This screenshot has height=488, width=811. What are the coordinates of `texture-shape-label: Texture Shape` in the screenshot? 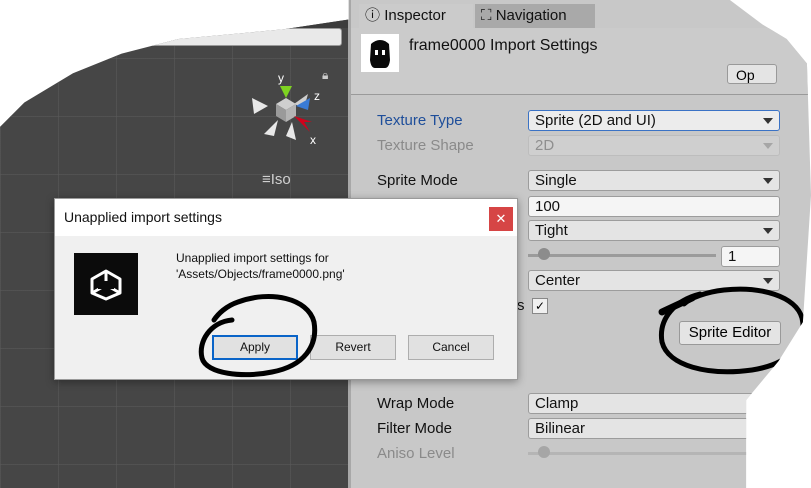 It's located at (425, 145).